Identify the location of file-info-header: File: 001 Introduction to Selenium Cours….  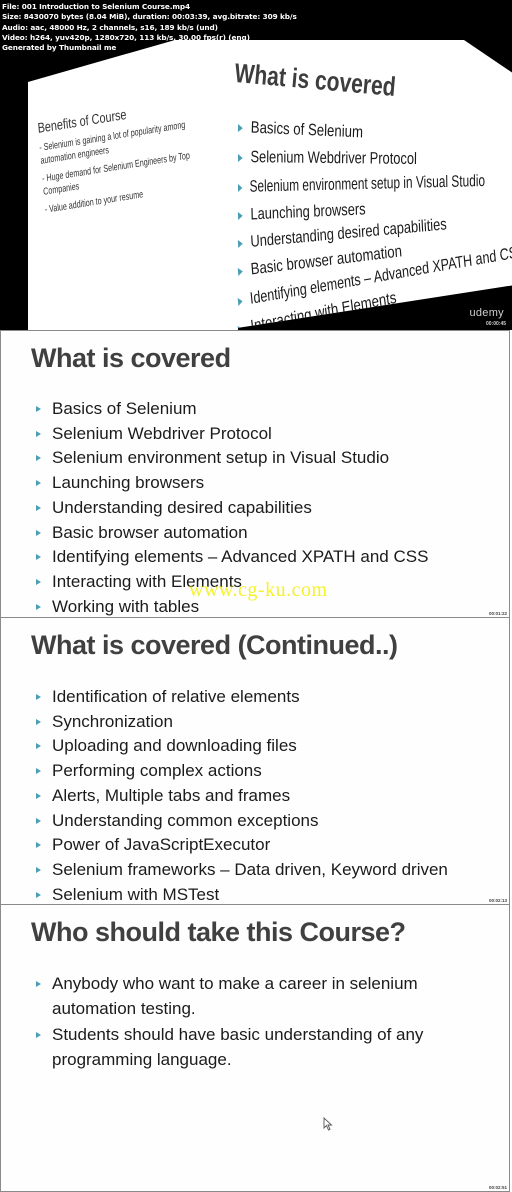
(149, 27).